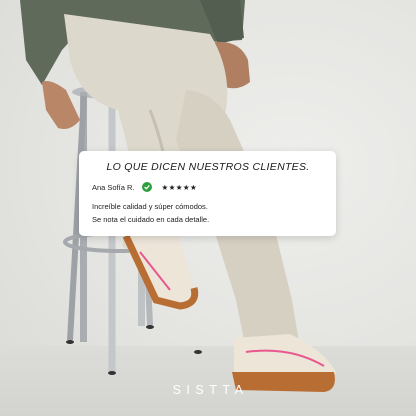 The height and width of the screenshot is (416, 416). What do you see at coordinates (113, 187) in the screenshot?
I see `reviewer-name: Ana Sofía R.` at bounding box center [113, 187].